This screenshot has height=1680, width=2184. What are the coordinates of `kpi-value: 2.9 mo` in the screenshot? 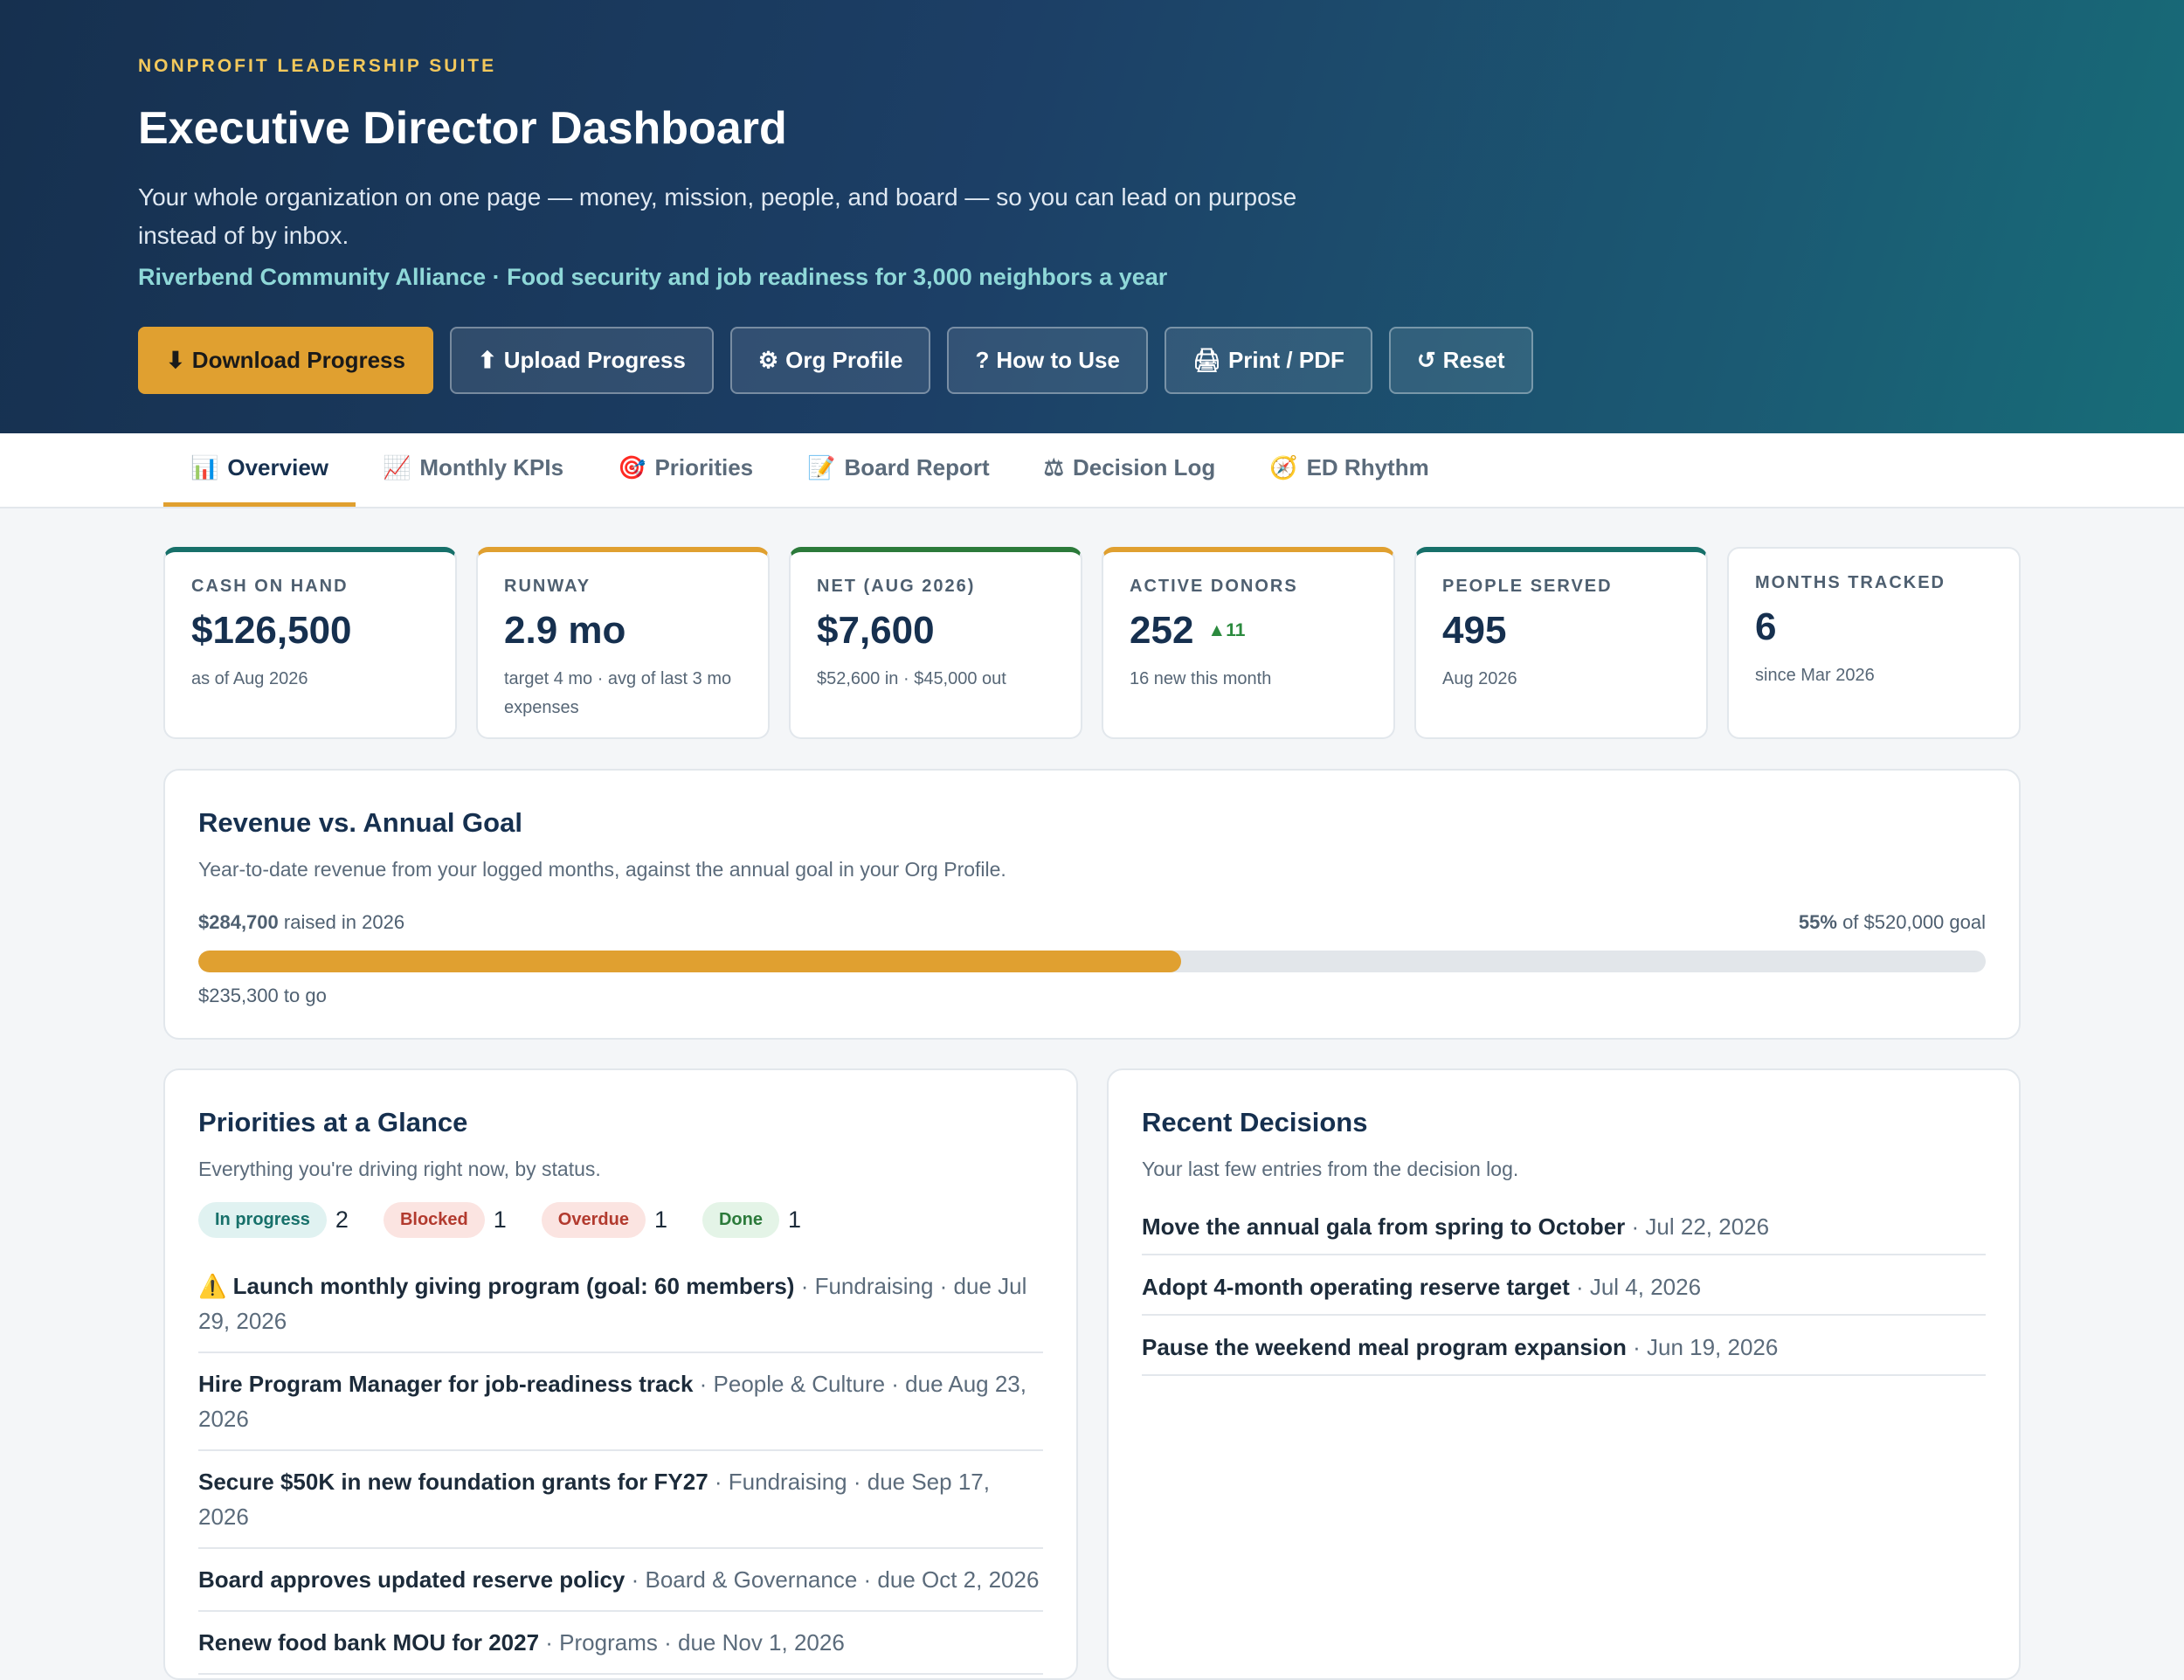 It's located at (623, 631).